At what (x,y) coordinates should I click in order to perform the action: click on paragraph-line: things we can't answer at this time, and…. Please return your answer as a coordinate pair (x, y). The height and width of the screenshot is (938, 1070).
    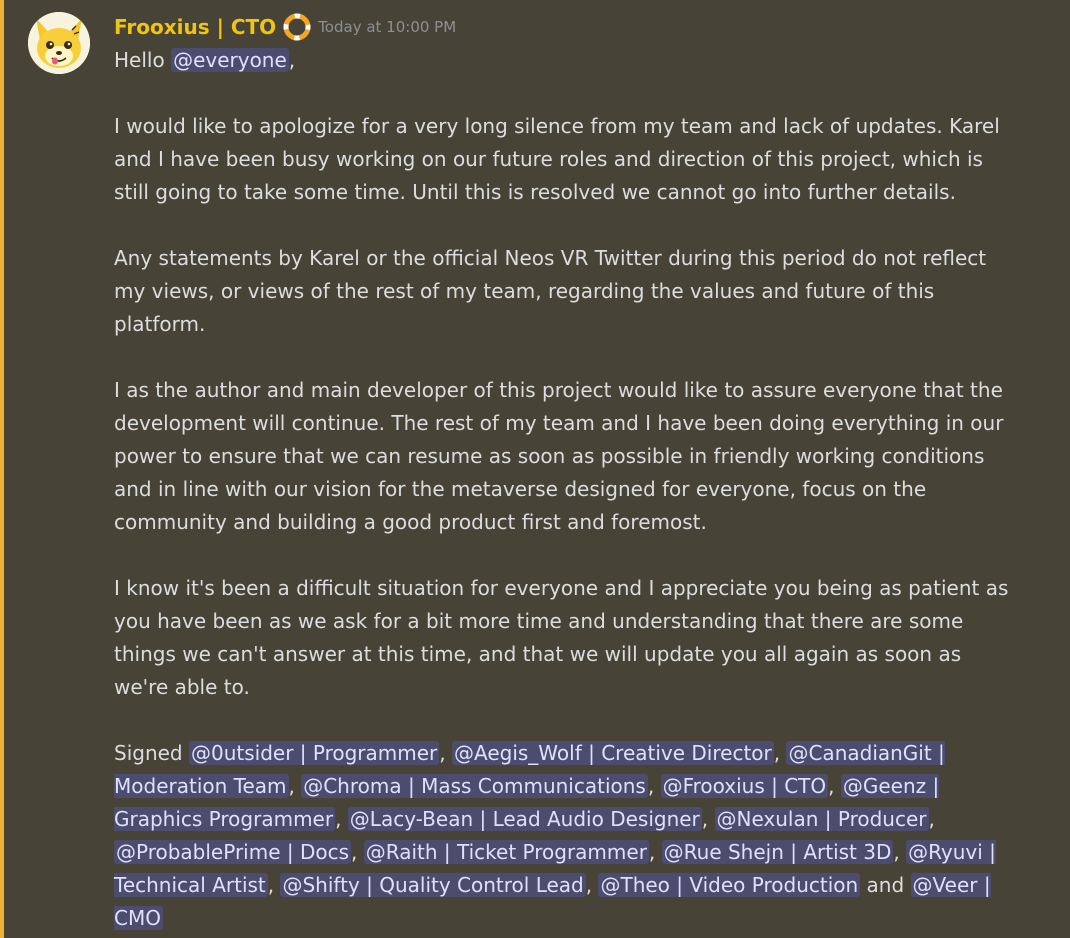
    Looking at the image, I should click on (538, 654).